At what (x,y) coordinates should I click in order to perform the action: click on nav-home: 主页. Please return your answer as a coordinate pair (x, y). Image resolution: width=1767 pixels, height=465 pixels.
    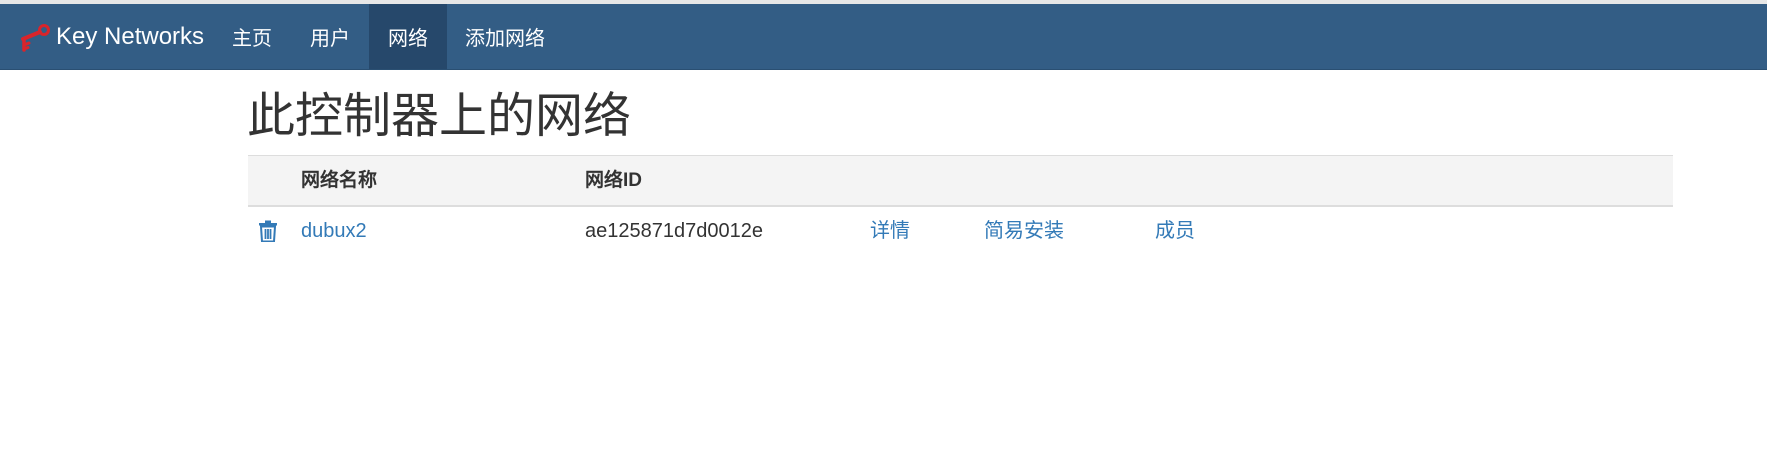
    Looking at the image, I should click on (252, 36).